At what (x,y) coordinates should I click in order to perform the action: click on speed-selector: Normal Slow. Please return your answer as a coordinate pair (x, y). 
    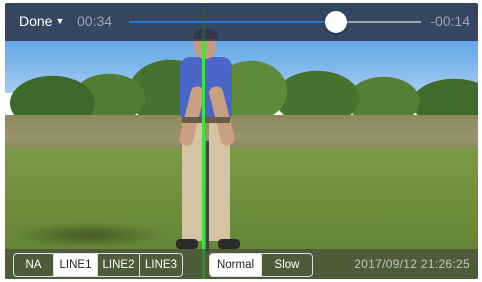
    Looking at the image, I should click on (261, 265).